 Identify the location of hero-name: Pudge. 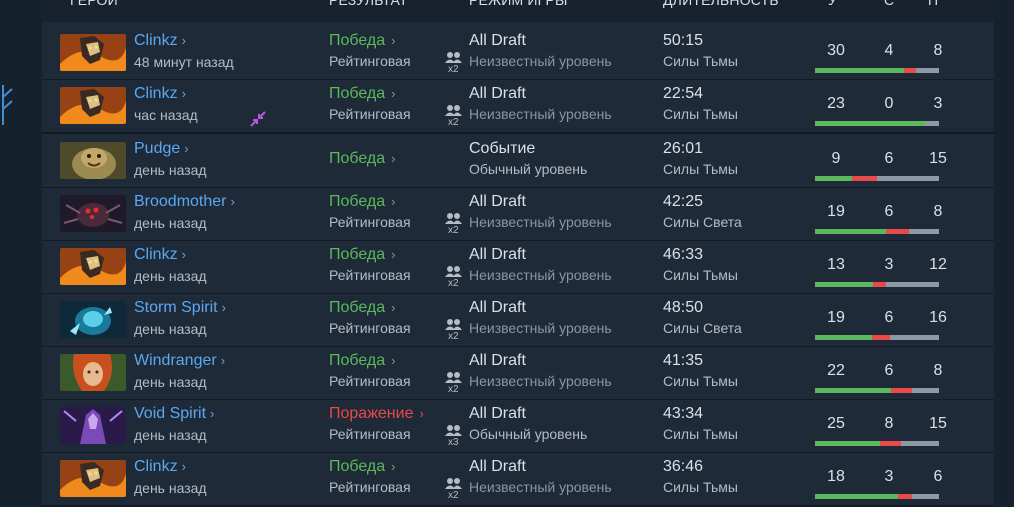
(157, 148).